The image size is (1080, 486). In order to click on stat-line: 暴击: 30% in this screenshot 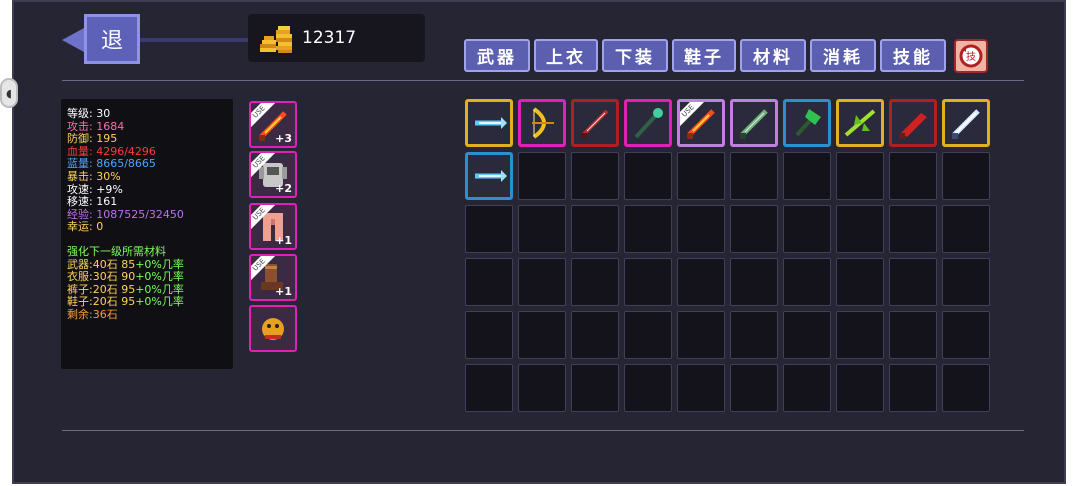, I will do `click(94, 176)`.